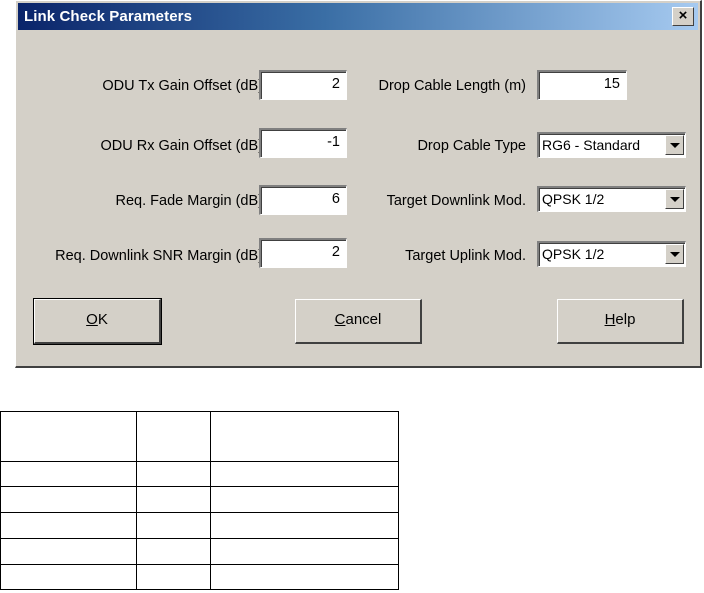 This screenshot has width=704, height=593. What do you see at coordinates (189, 201) in the screenshot?
I see `req-fade-margin-label: Req. Fade Margin (dB)` at bounding box center [189, 201].